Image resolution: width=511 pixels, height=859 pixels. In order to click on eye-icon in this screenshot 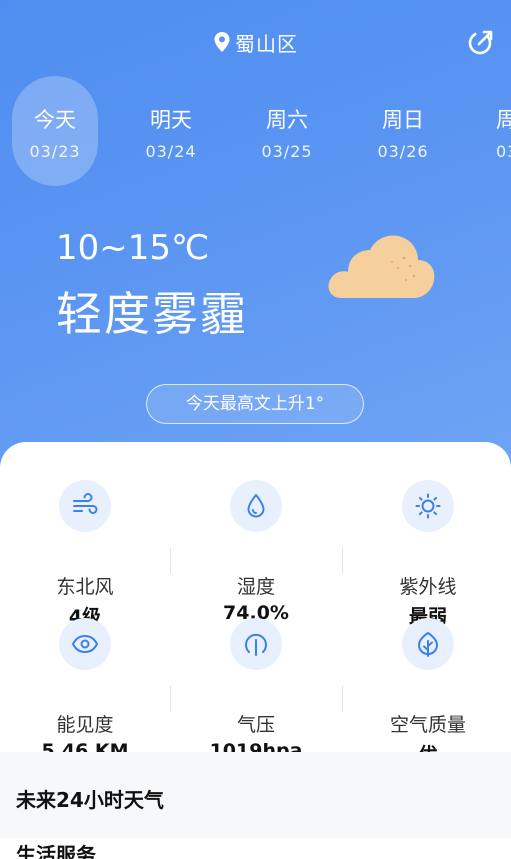, I will do `click(85, 644)`.